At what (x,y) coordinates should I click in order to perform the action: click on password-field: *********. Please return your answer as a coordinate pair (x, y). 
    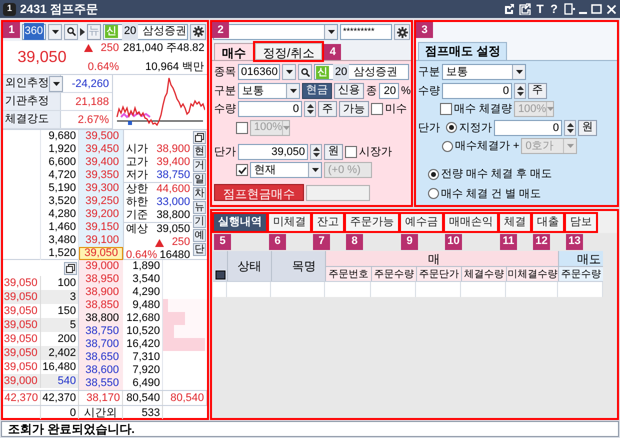
    Looking at the image, I should click on (366, 32).